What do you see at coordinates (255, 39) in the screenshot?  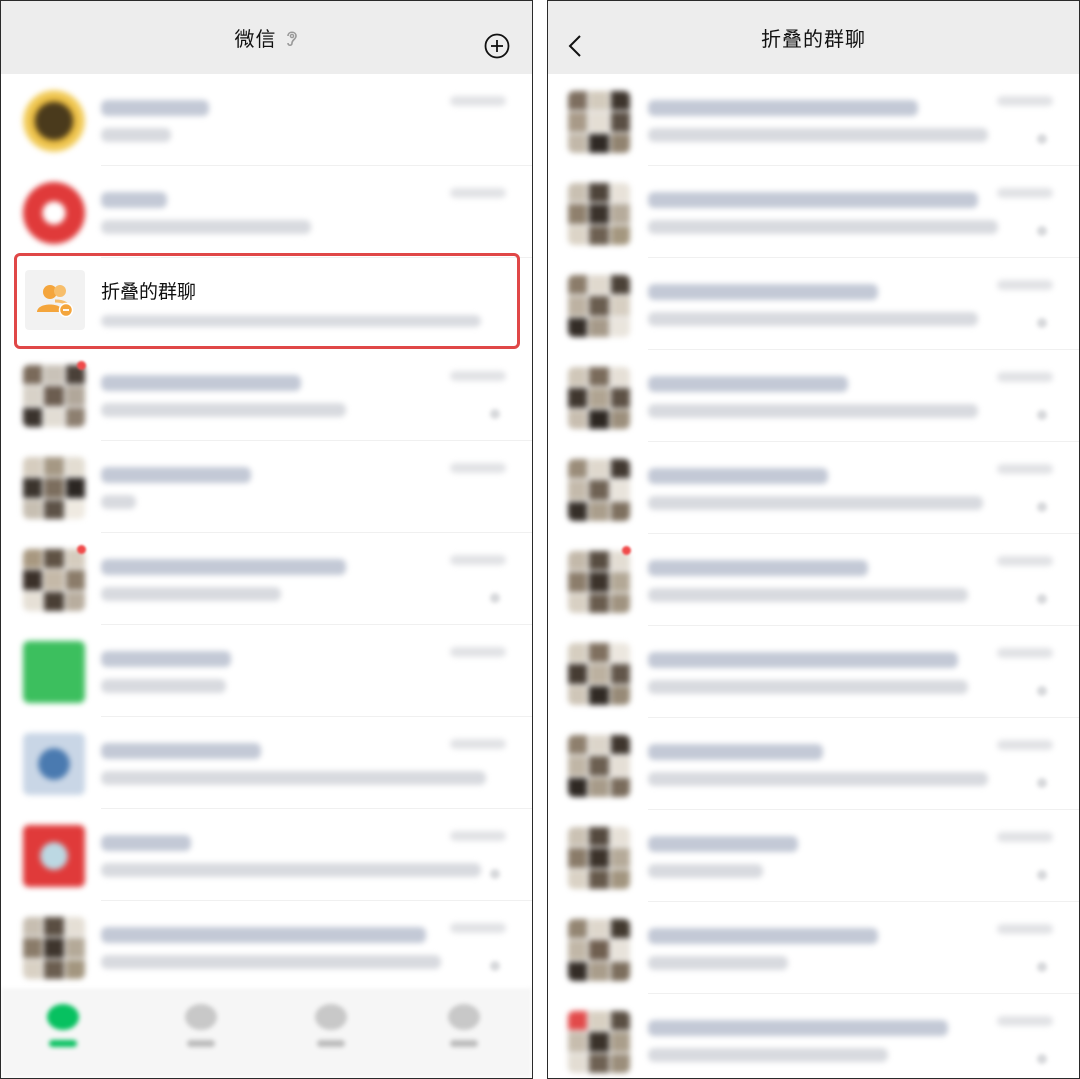 I see `page-title: 微信` at bounding box center [255, 39].